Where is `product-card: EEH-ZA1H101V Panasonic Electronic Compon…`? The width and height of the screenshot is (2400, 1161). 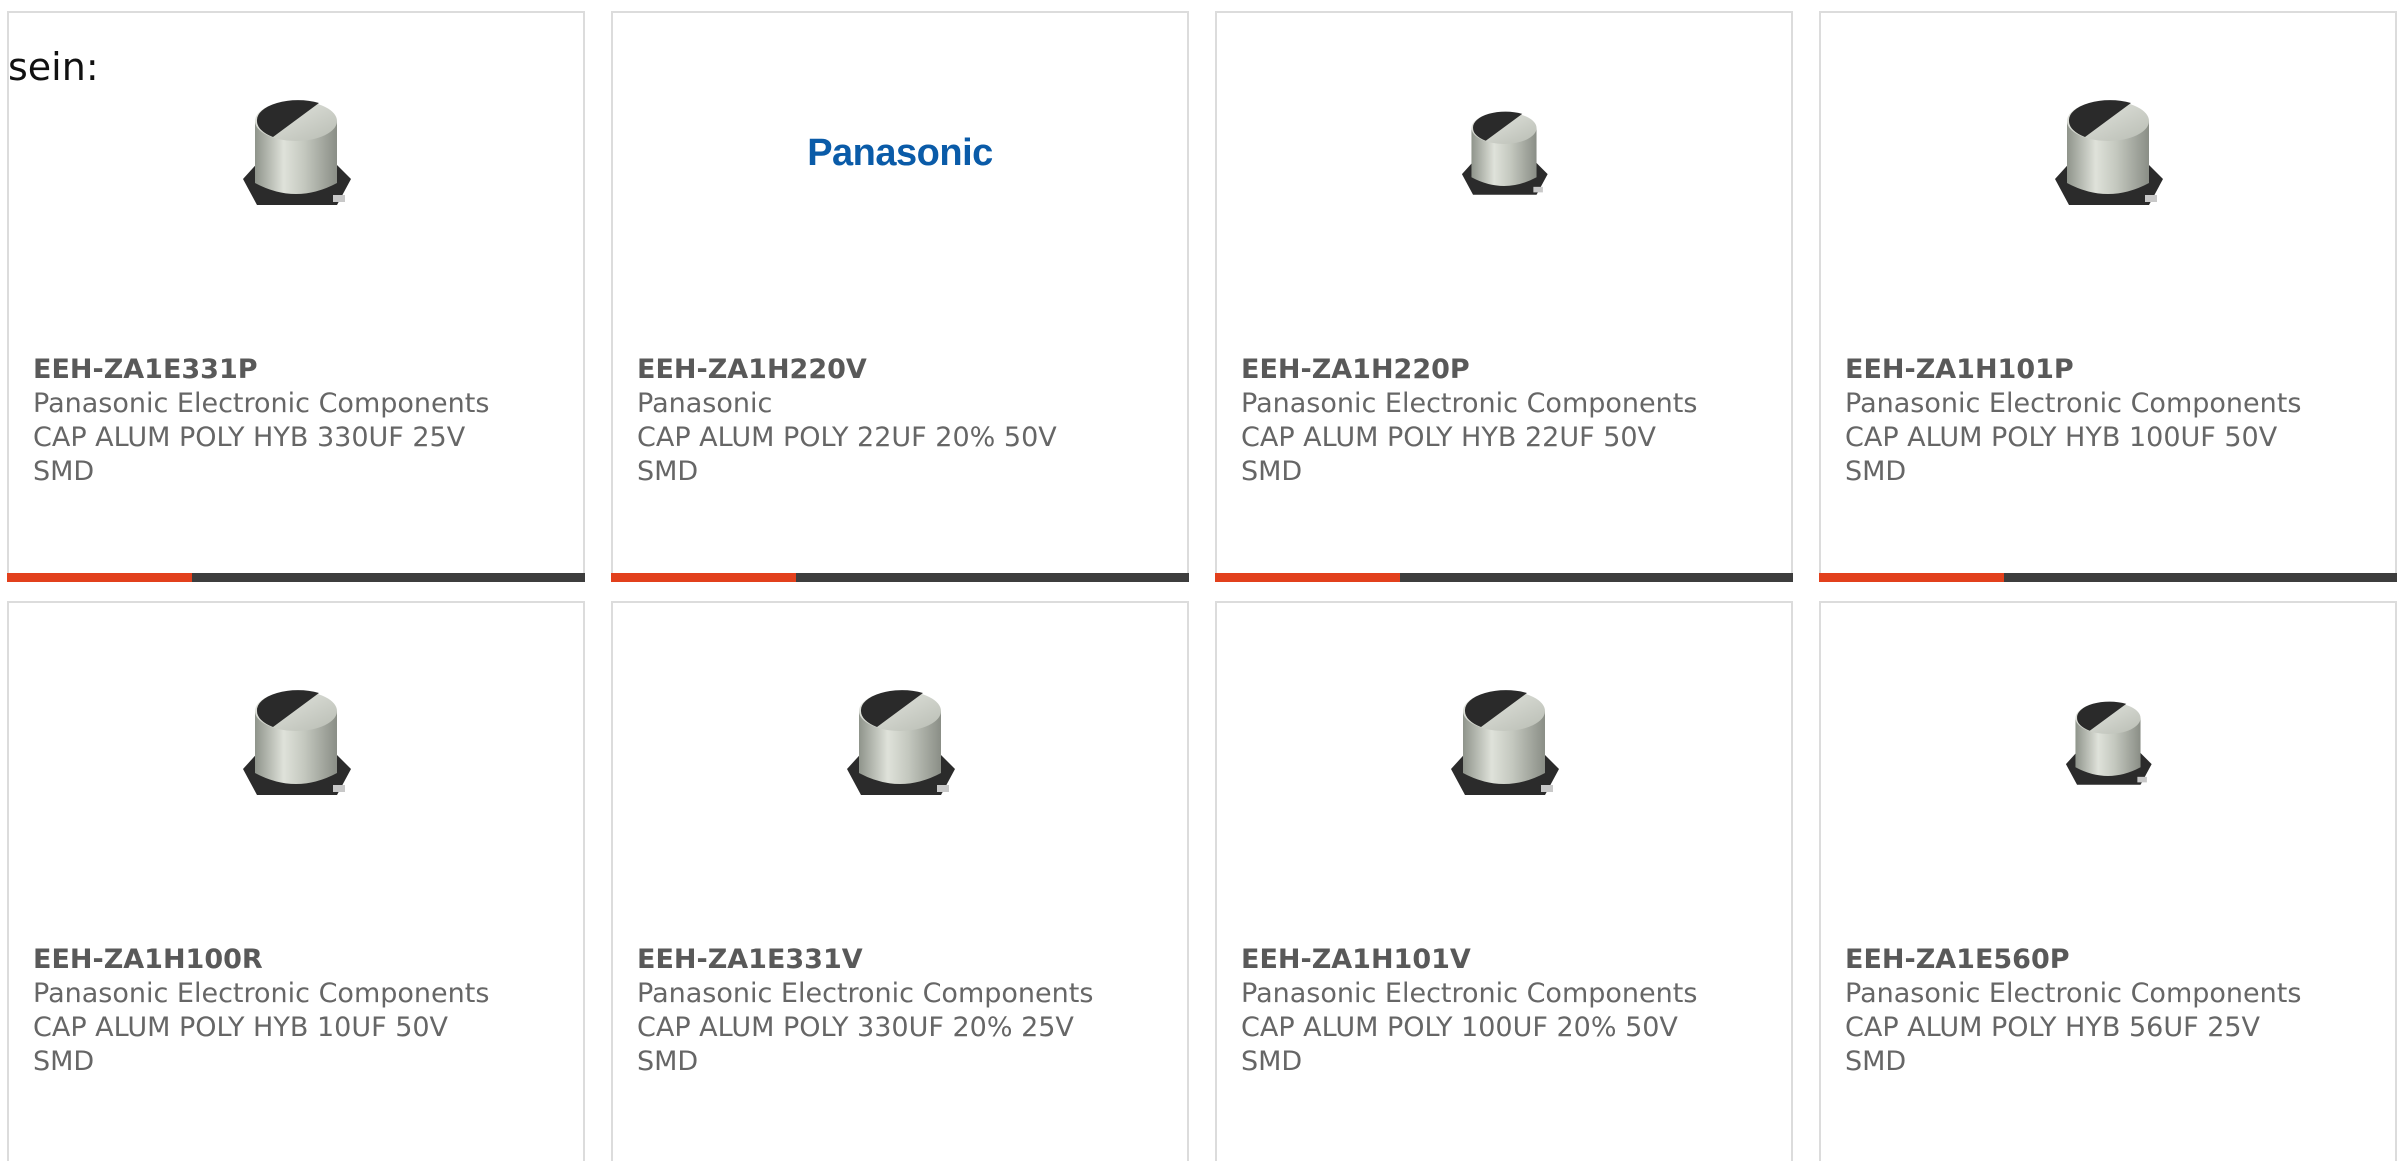
product-card: EEH-ZA1H101V Panasonic Electronic Compon… is located at coordinates (1504, 881).